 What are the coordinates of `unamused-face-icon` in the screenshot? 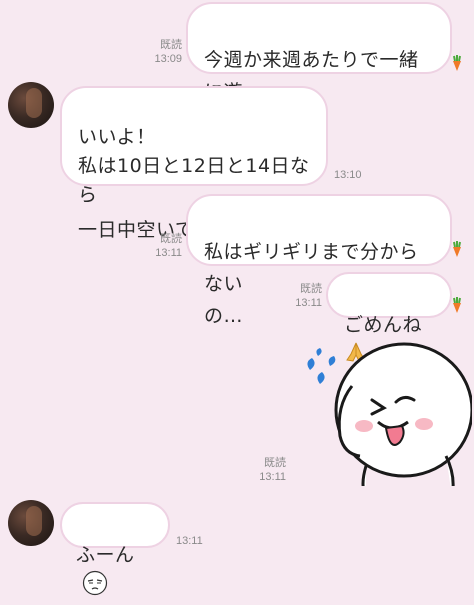 It's located at (95, 587).